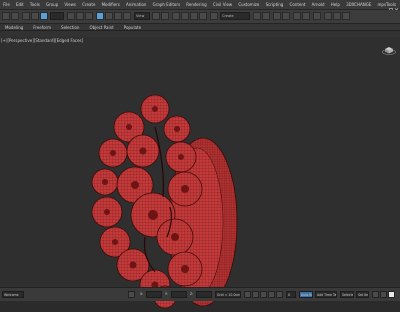  What do you see at coordinates (154, 294) in the screenshot?
I see `x-coordinate` at bounding box center [154, 294].